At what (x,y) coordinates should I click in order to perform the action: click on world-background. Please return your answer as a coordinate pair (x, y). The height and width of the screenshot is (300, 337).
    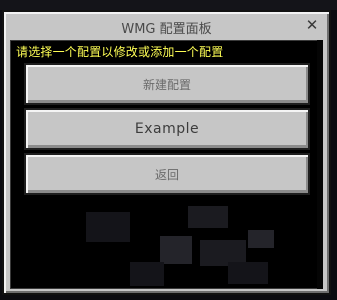
    Looking at the image, I should click on (168, 5).